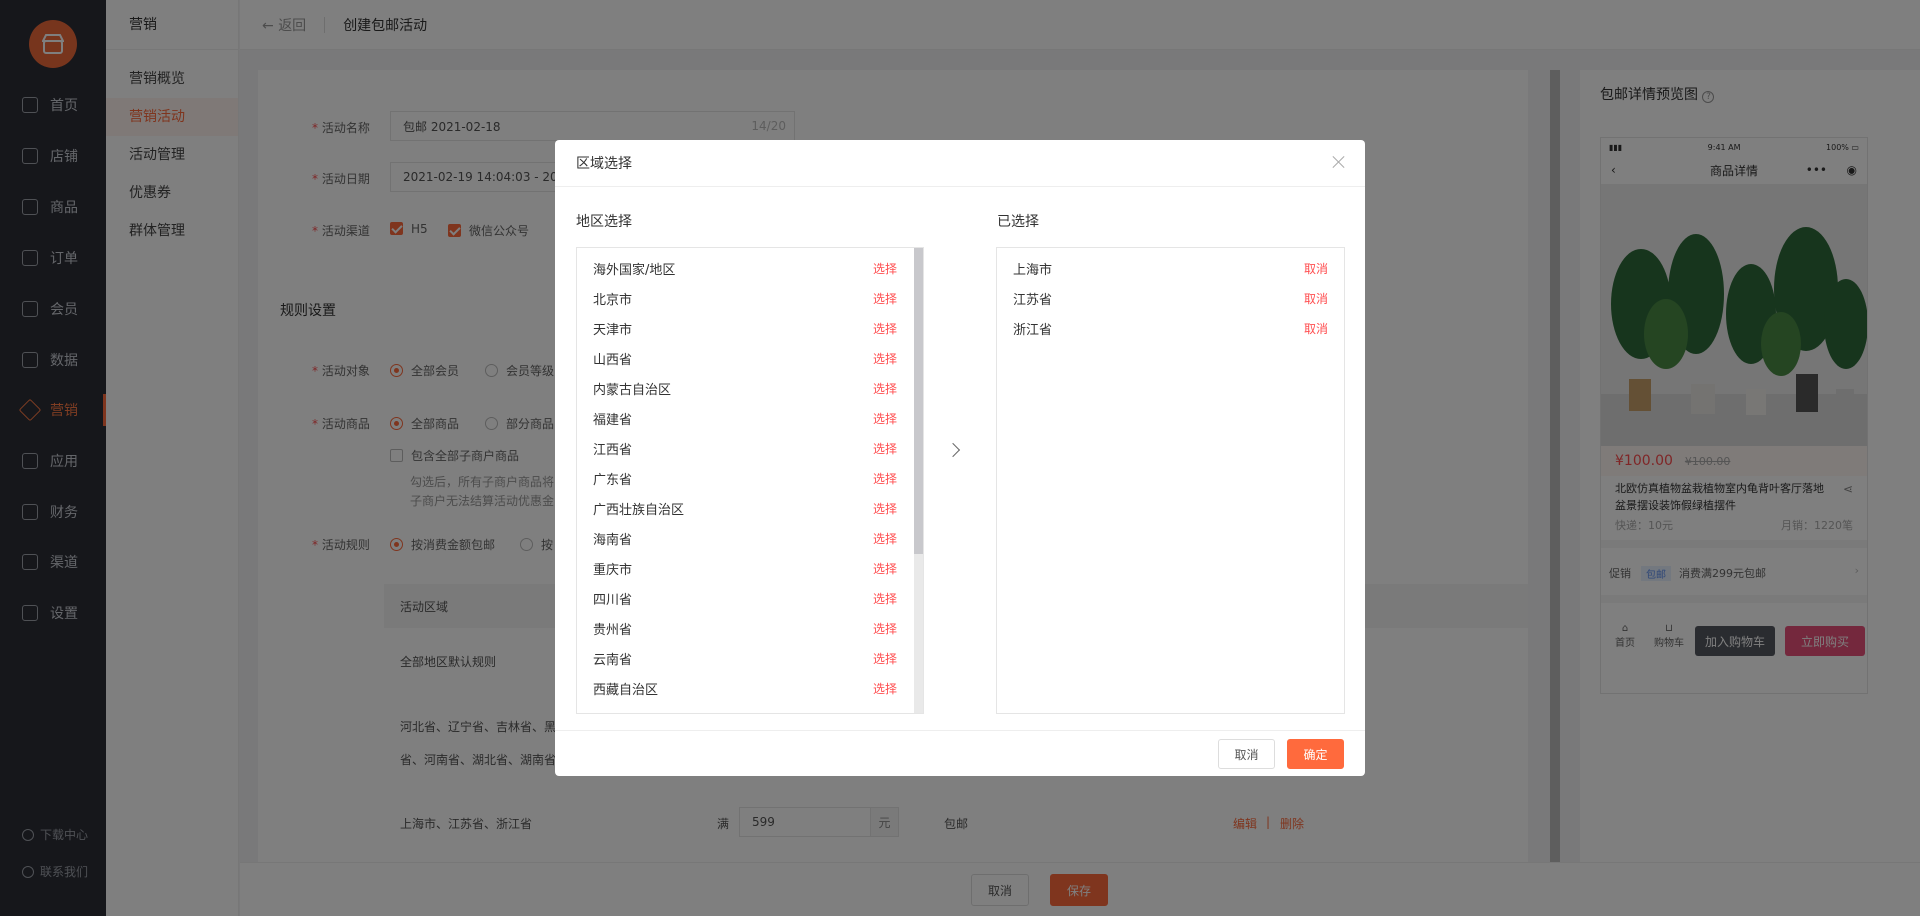 The image size is (1920, 916). What do you see at coordinates (750, 298) in the screenshot?
I see `available-region-item: 北京市 选择` at bounding box center [750, 298].